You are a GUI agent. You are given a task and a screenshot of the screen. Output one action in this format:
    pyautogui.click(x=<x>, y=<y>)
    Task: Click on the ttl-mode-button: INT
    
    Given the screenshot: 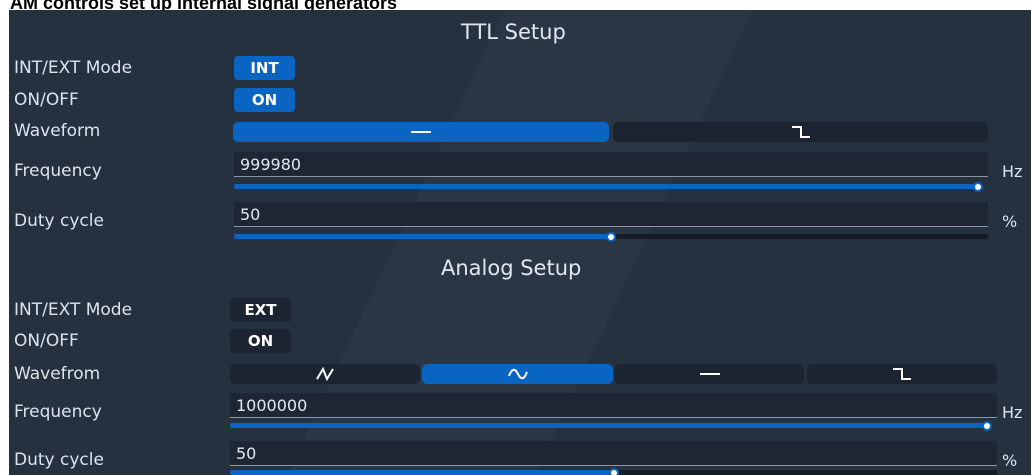 What is the action you would take?
    pyautogui.click(x=264, y=68)
    